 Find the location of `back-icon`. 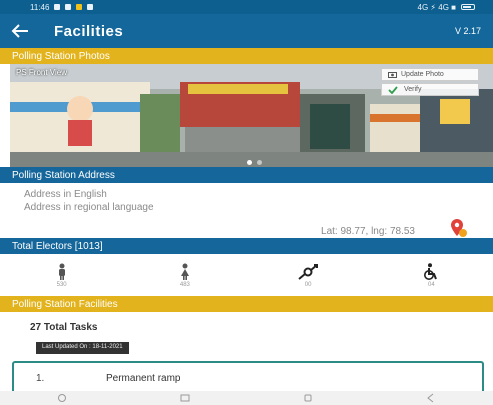

back-icon is located at coordinates (431, 398).